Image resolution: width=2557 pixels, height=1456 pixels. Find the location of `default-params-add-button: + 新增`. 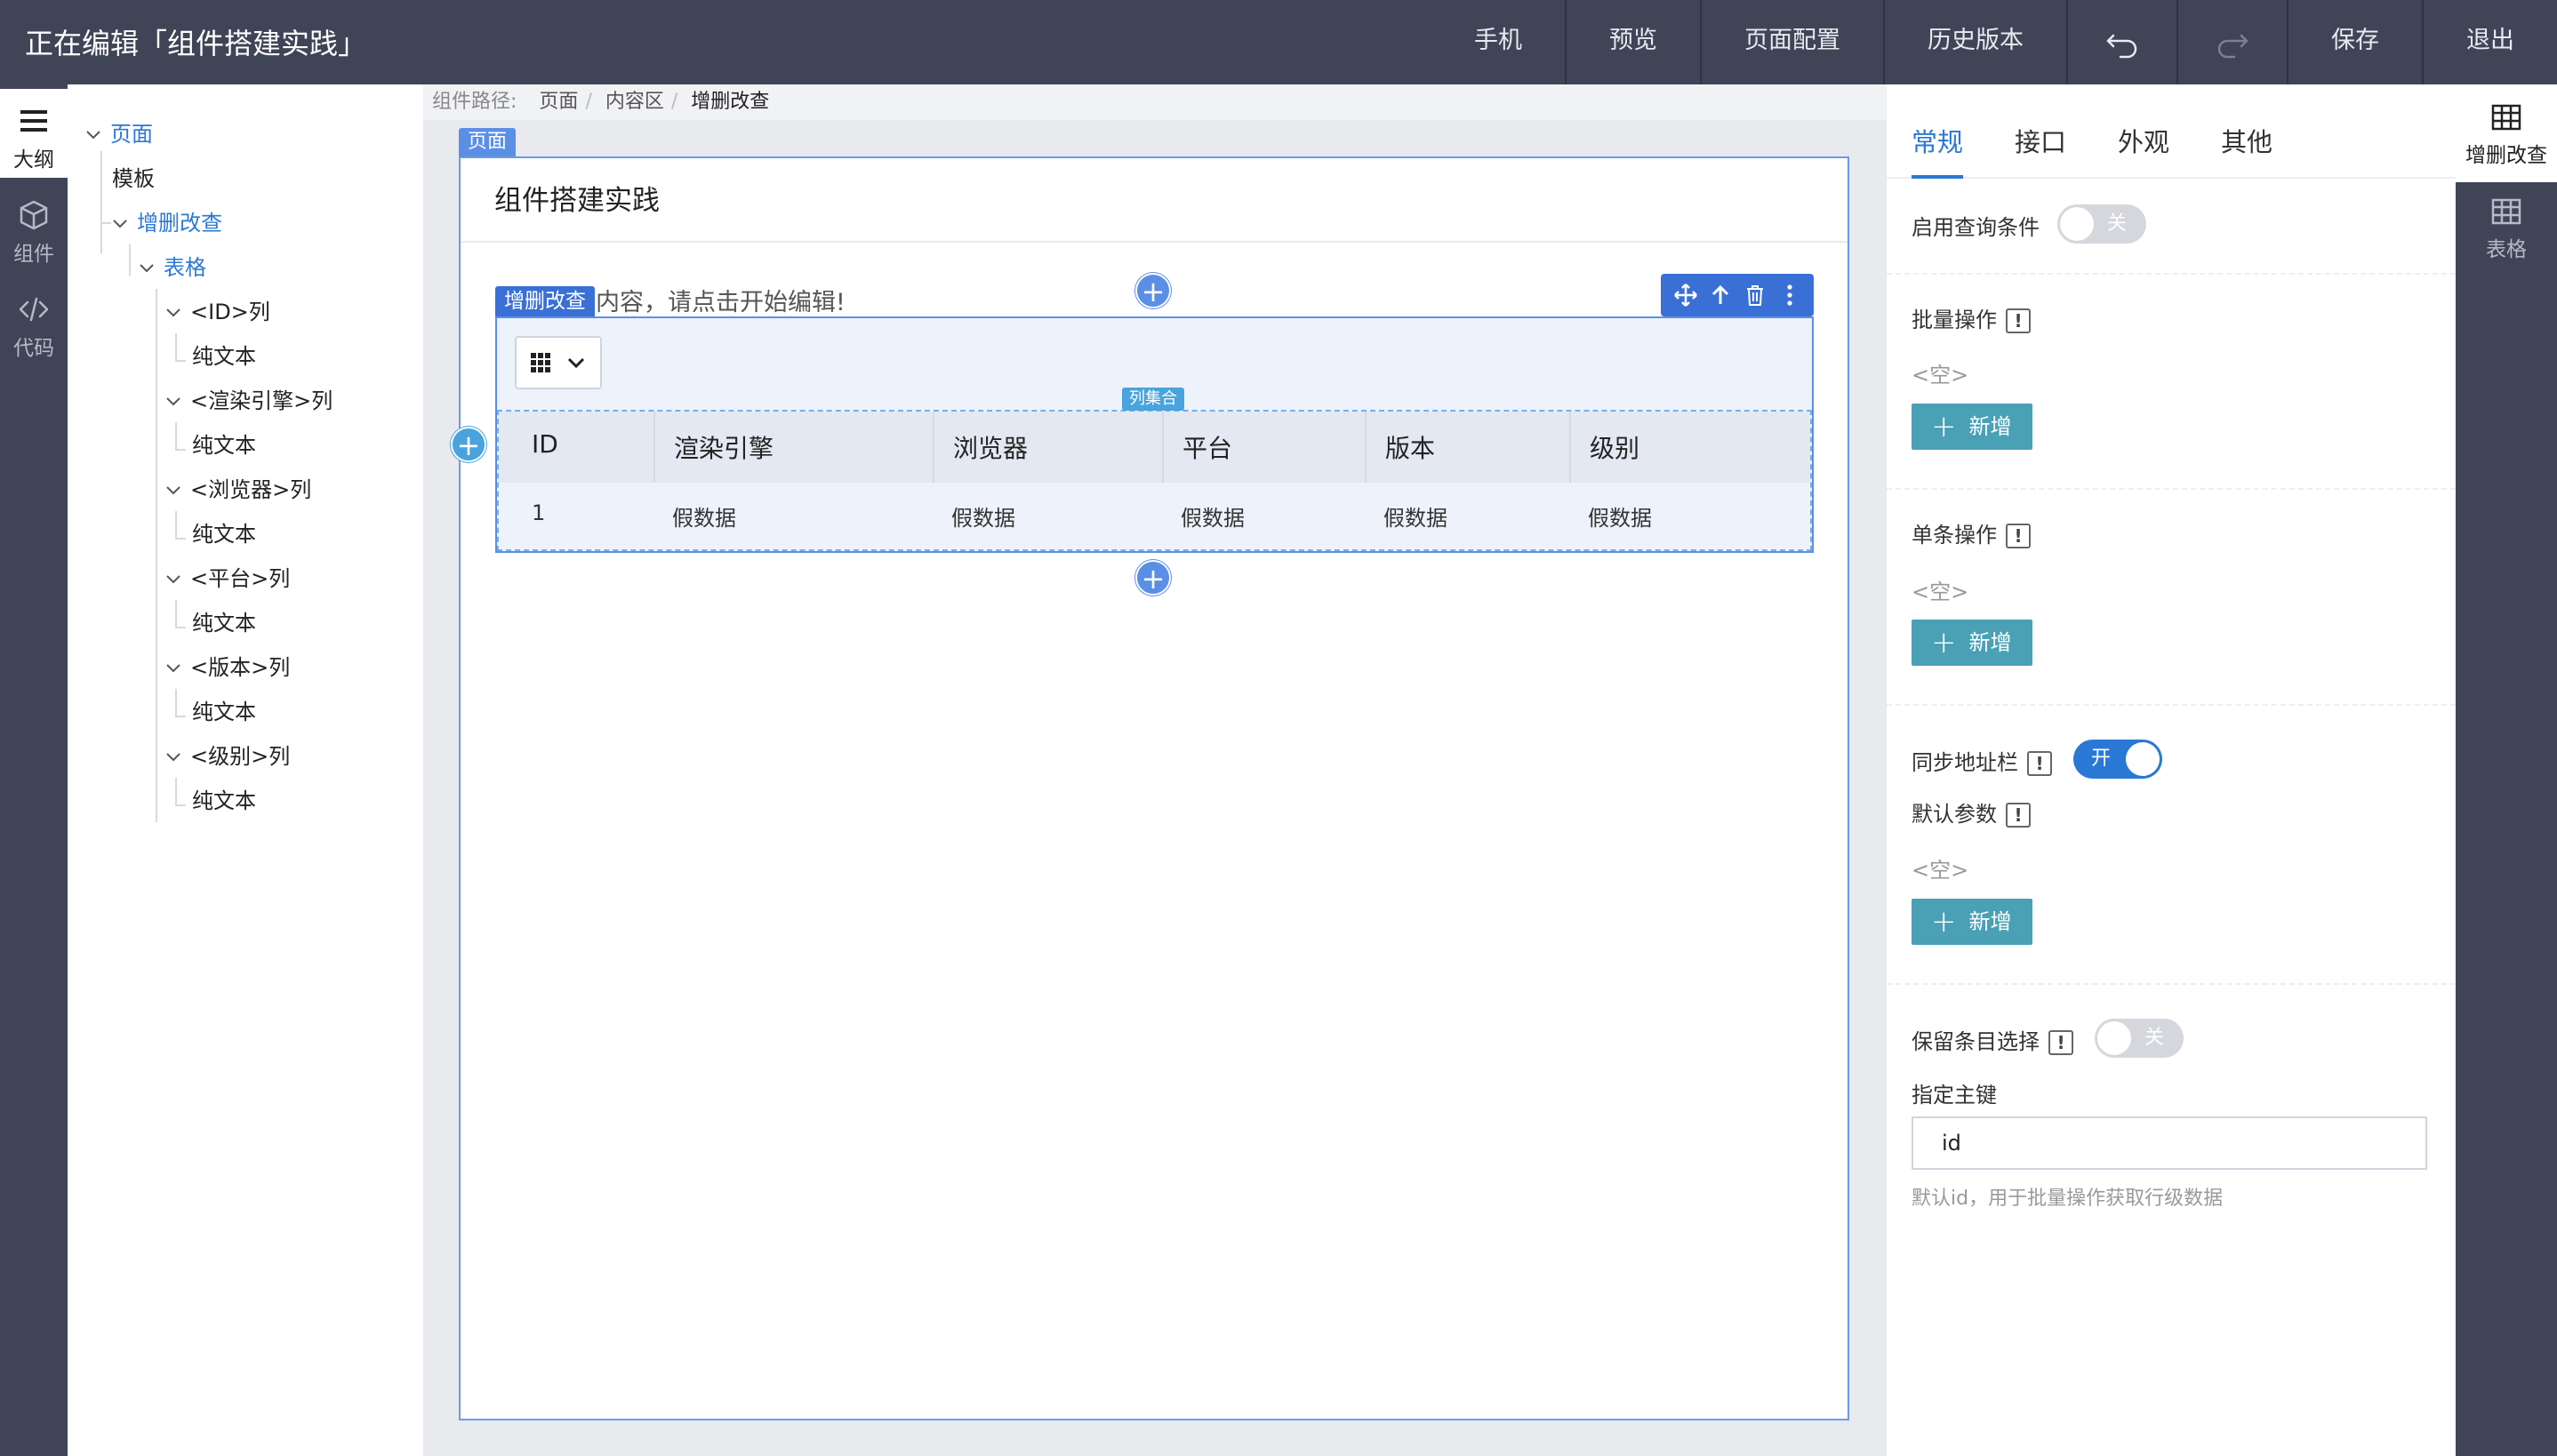

default-params-add-button: + 新增 is located at coordinates (1972, 922).